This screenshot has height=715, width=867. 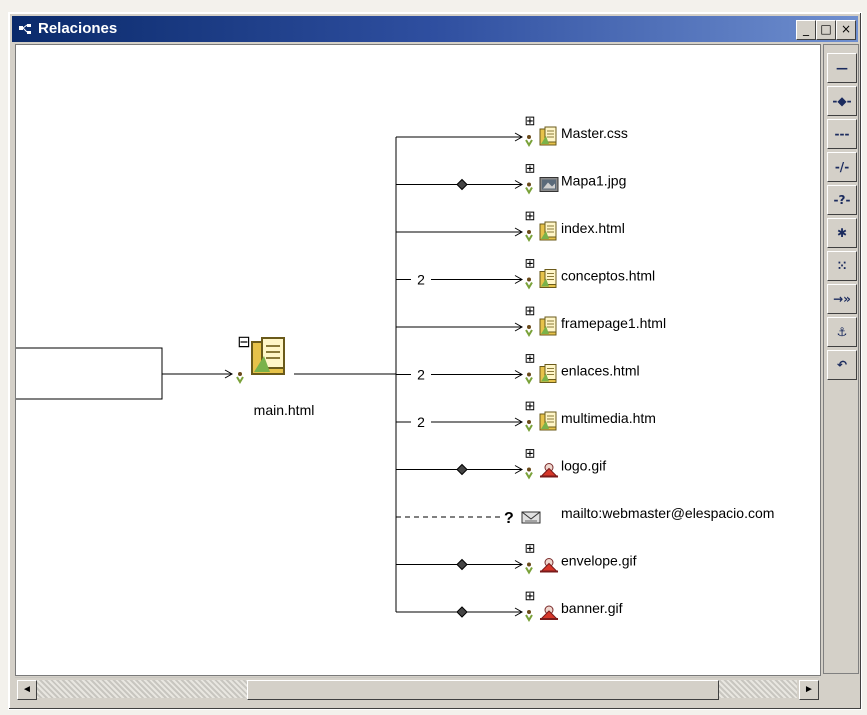 I want to click on unknown-link-tool-icon: -?-, so click(x=842, y=200).